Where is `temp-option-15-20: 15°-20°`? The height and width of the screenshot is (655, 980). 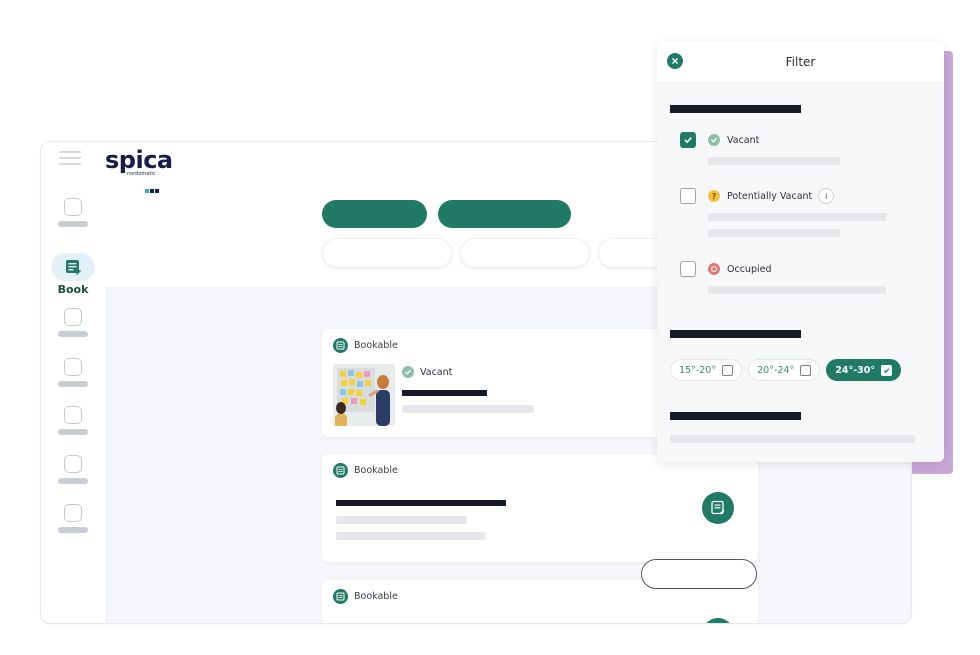
temp-option-15-20: 15°-20° is located at coordinates (706, 370).